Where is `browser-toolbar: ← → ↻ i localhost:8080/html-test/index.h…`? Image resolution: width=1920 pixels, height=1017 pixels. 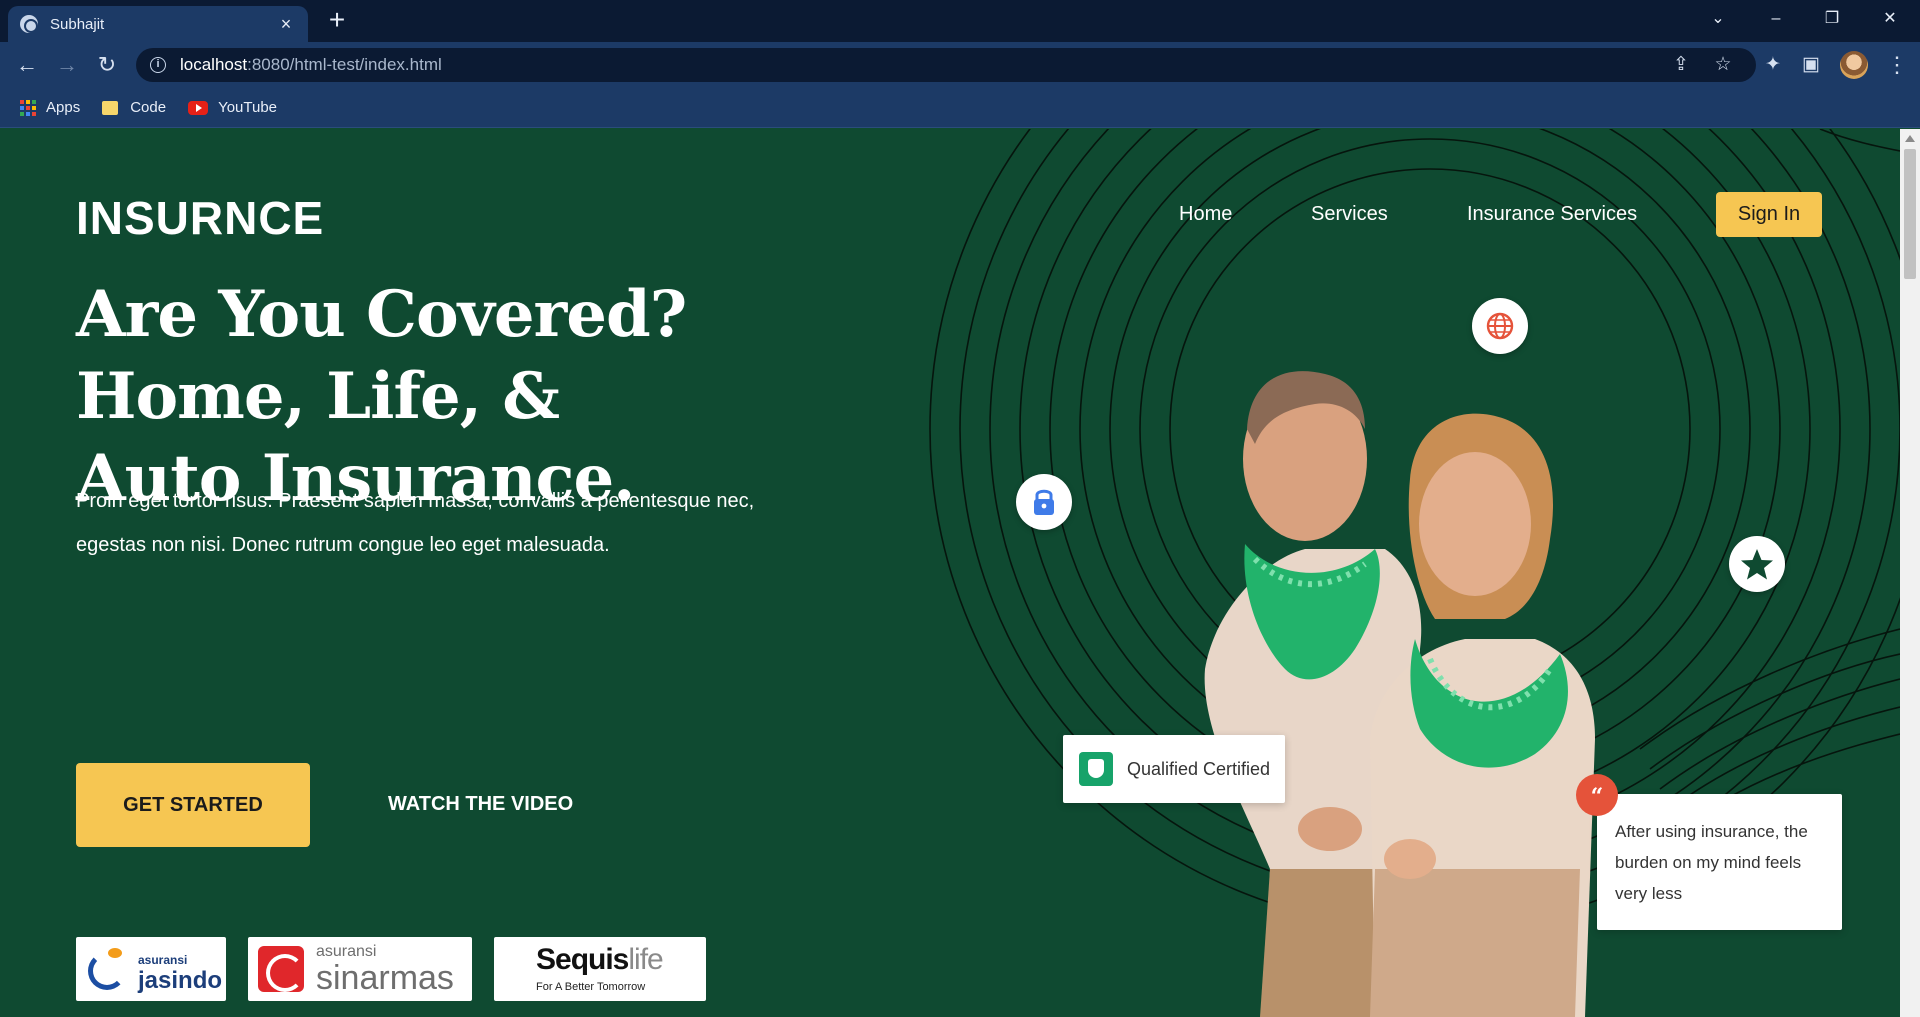
browser-toolbar: ← → ↻ i localhost:8080/html-test/index.h… is located at coordinates (960, 65).